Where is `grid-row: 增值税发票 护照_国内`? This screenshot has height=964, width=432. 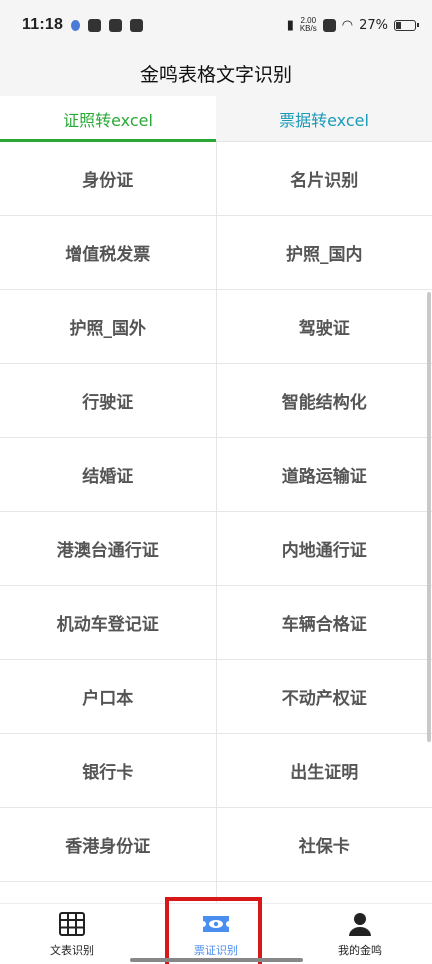 grid-row: 增值税发票 护照_国内 is located at coordinates (216, 253).